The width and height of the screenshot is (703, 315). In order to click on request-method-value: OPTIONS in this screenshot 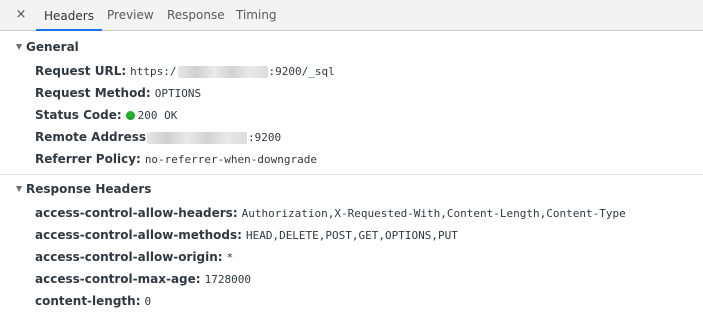, I will do `click(178, 93)`.